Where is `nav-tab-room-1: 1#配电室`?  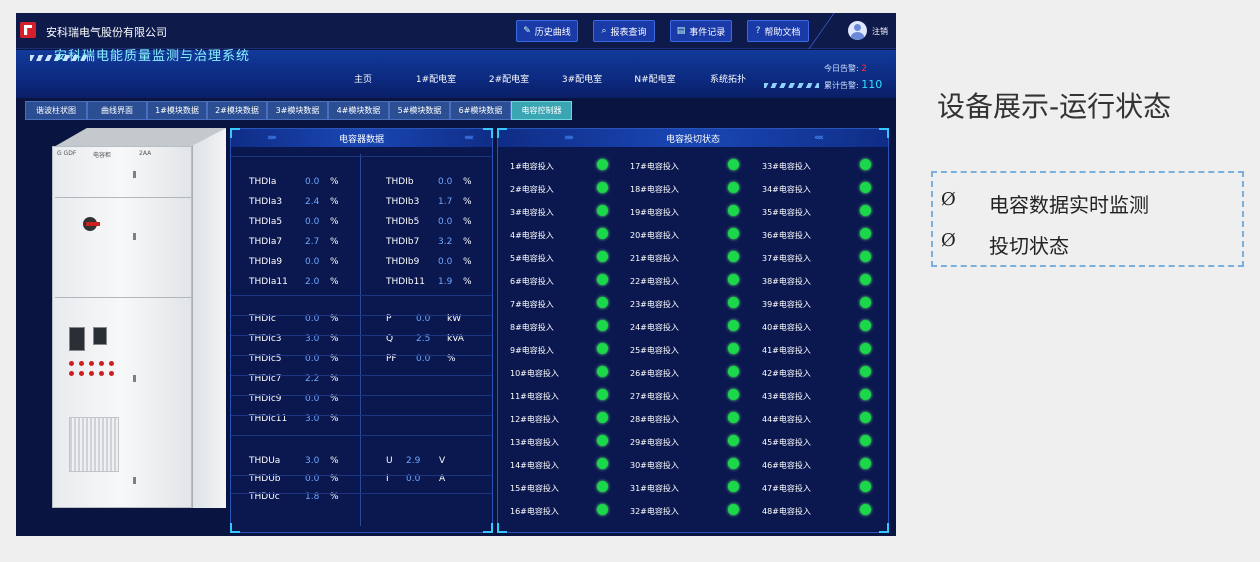 nav-tab-room-1: 1#配电室 is located at coordinates (436, 78).